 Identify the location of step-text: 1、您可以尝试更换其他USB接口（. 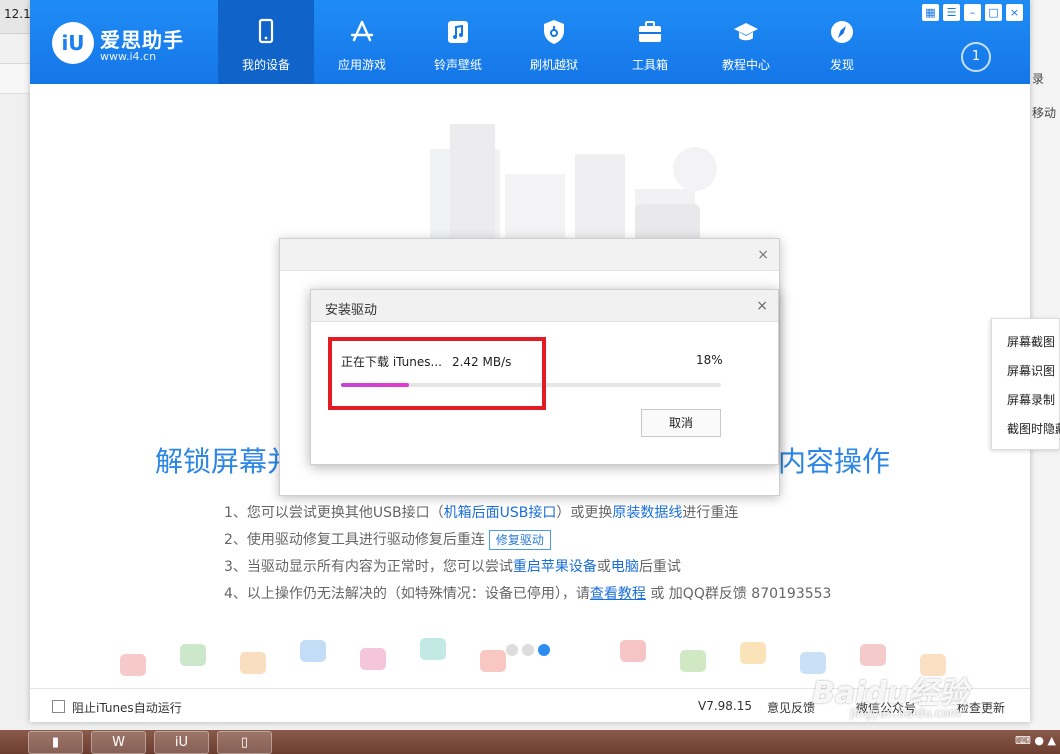
(334, 513).